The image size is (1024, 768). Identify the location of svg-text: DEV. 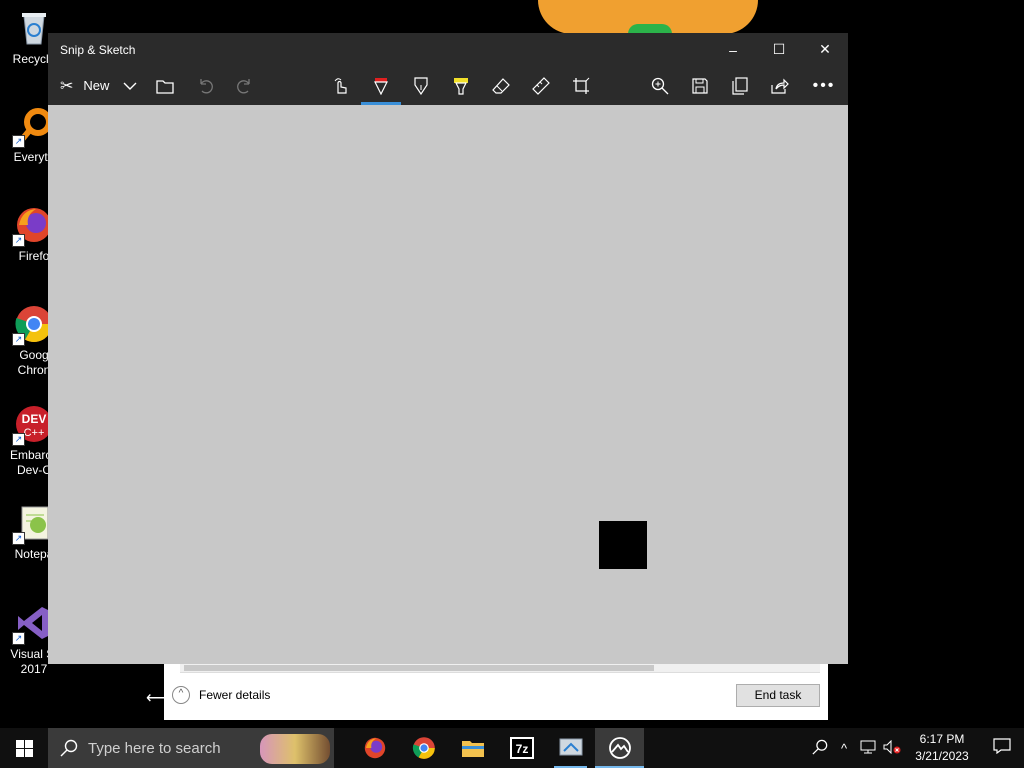
(34, 419).